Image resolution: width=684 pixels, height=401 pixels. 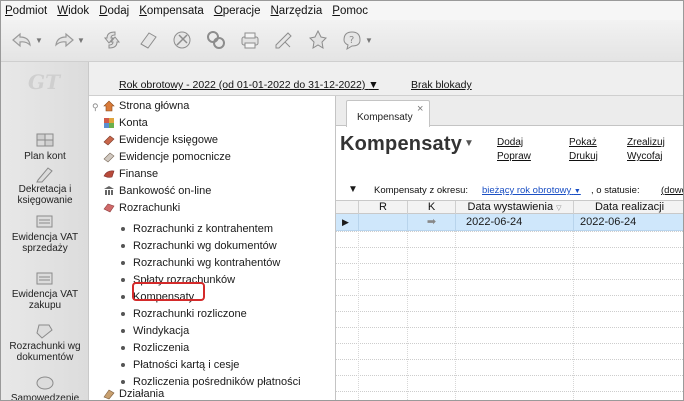 I want to click on cell-r, so click(x=382, y=222).